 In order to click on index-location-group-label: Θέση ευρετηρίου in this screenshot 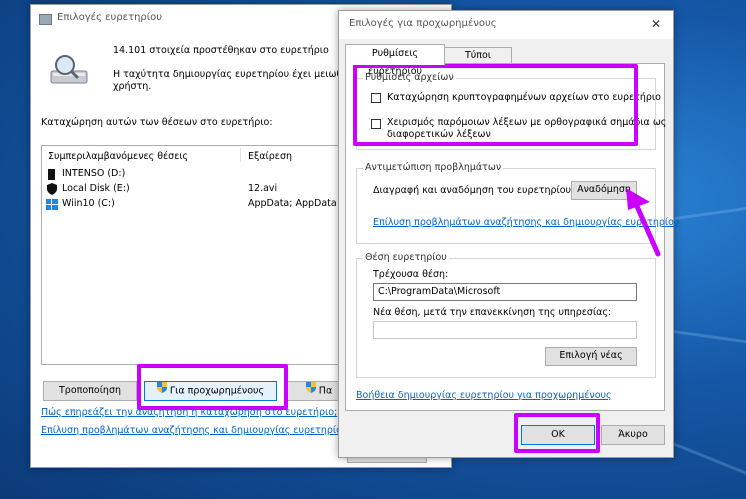, I will do `click(406, 257)`.